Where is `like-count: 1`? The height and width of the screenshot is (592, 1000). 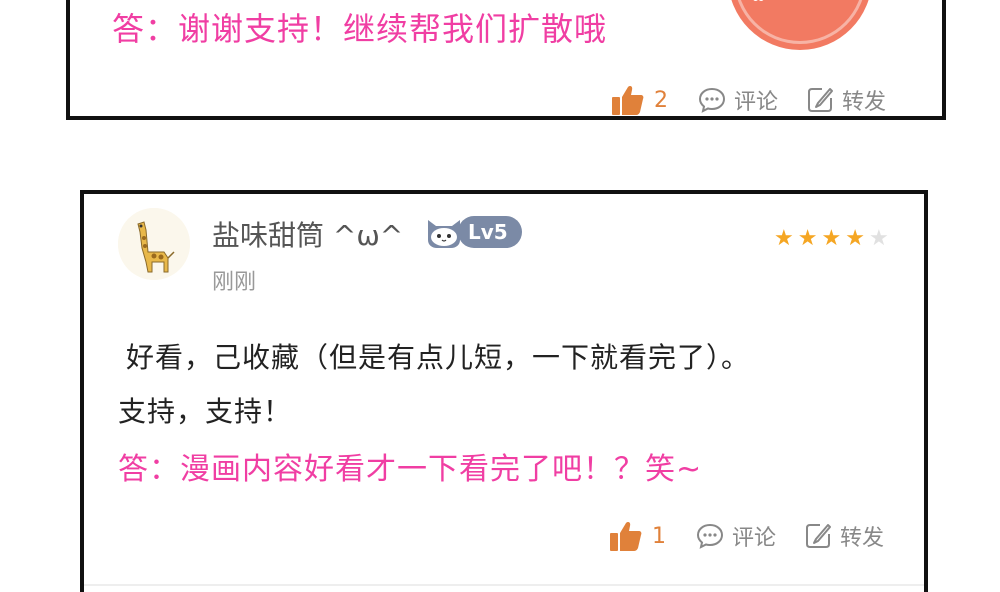 like-count: 1 is located at coordinates (659, 536).